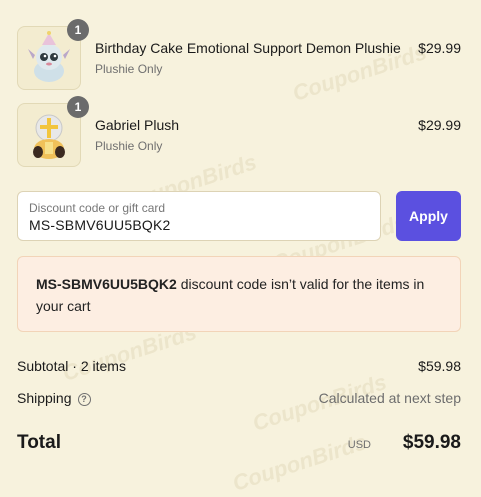 This screenshot has height=497, width=481. What do you see at coordinates (71, 366) in the screenshot?
I see `subtotal-label: Subtotal · 2 items` at bounding box center [71, 366].